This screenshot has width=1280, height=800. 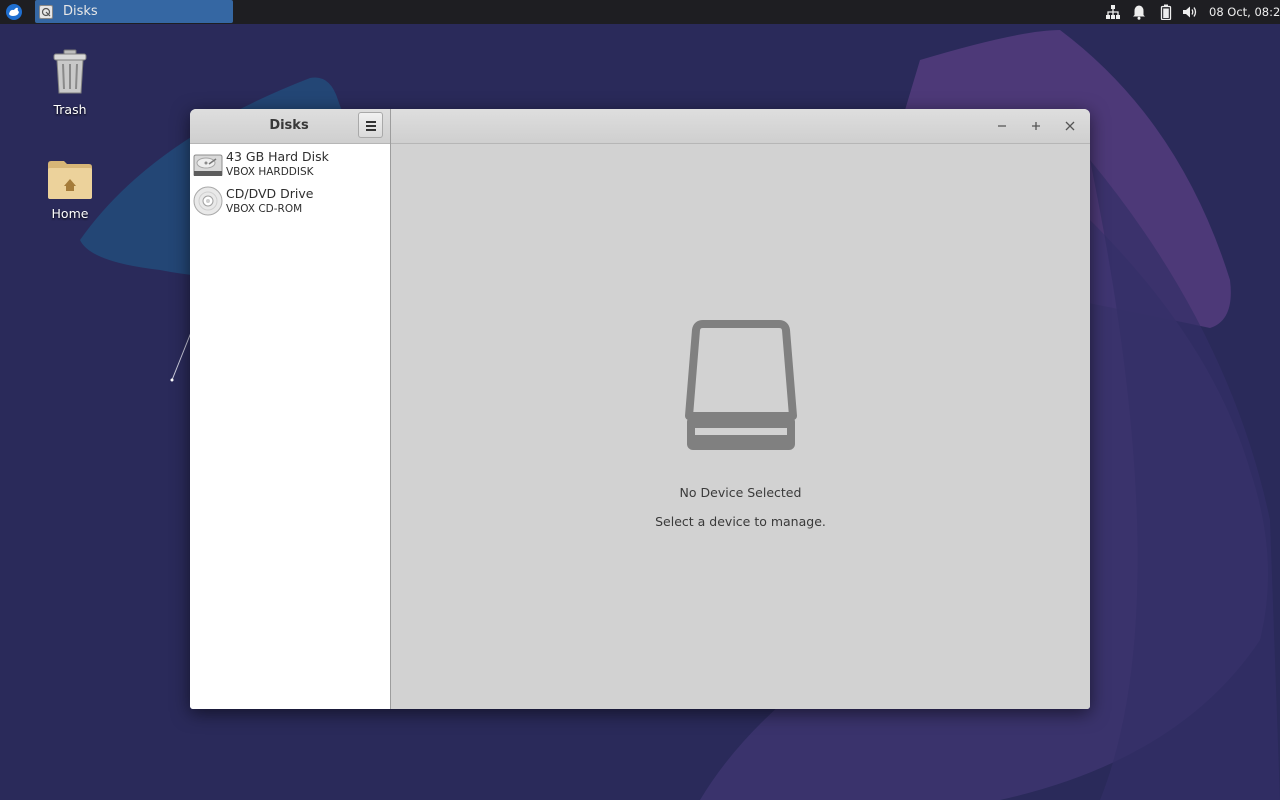 I want to click on maximize-button, so click(x=1036, y=126).